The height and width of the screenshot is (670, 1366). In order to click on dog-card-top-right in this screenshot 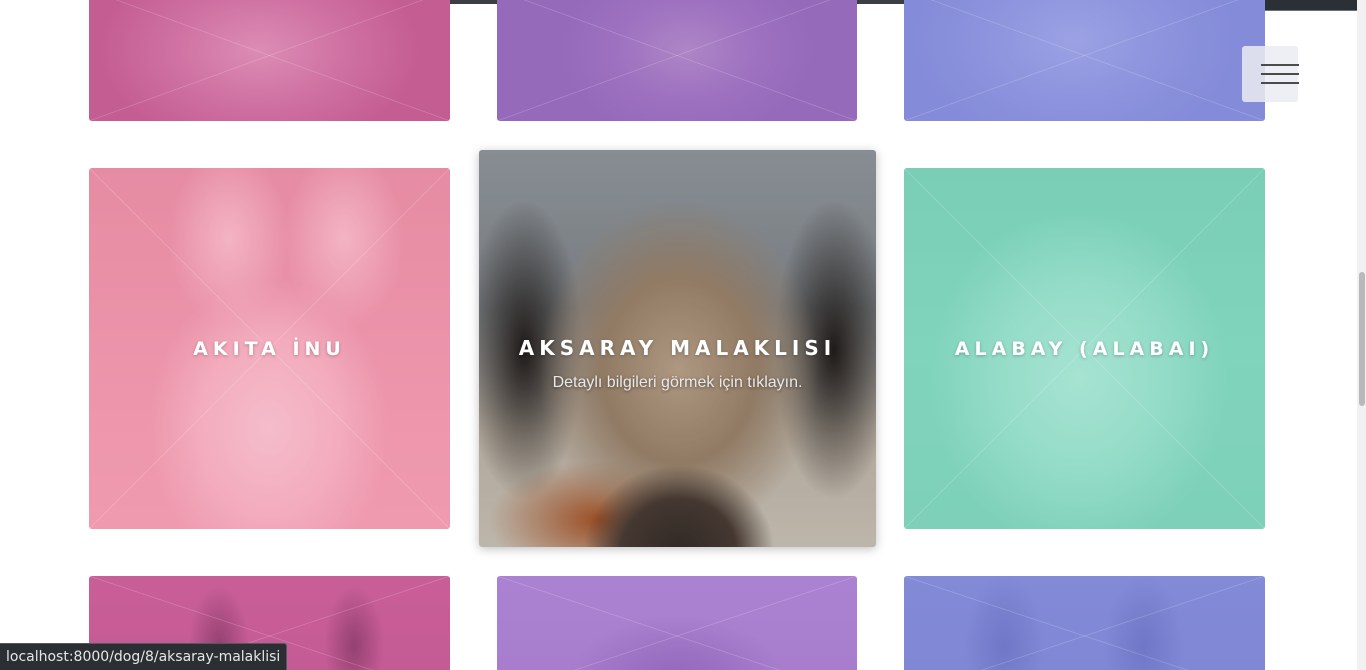, I will do `click(1084, 60)`.